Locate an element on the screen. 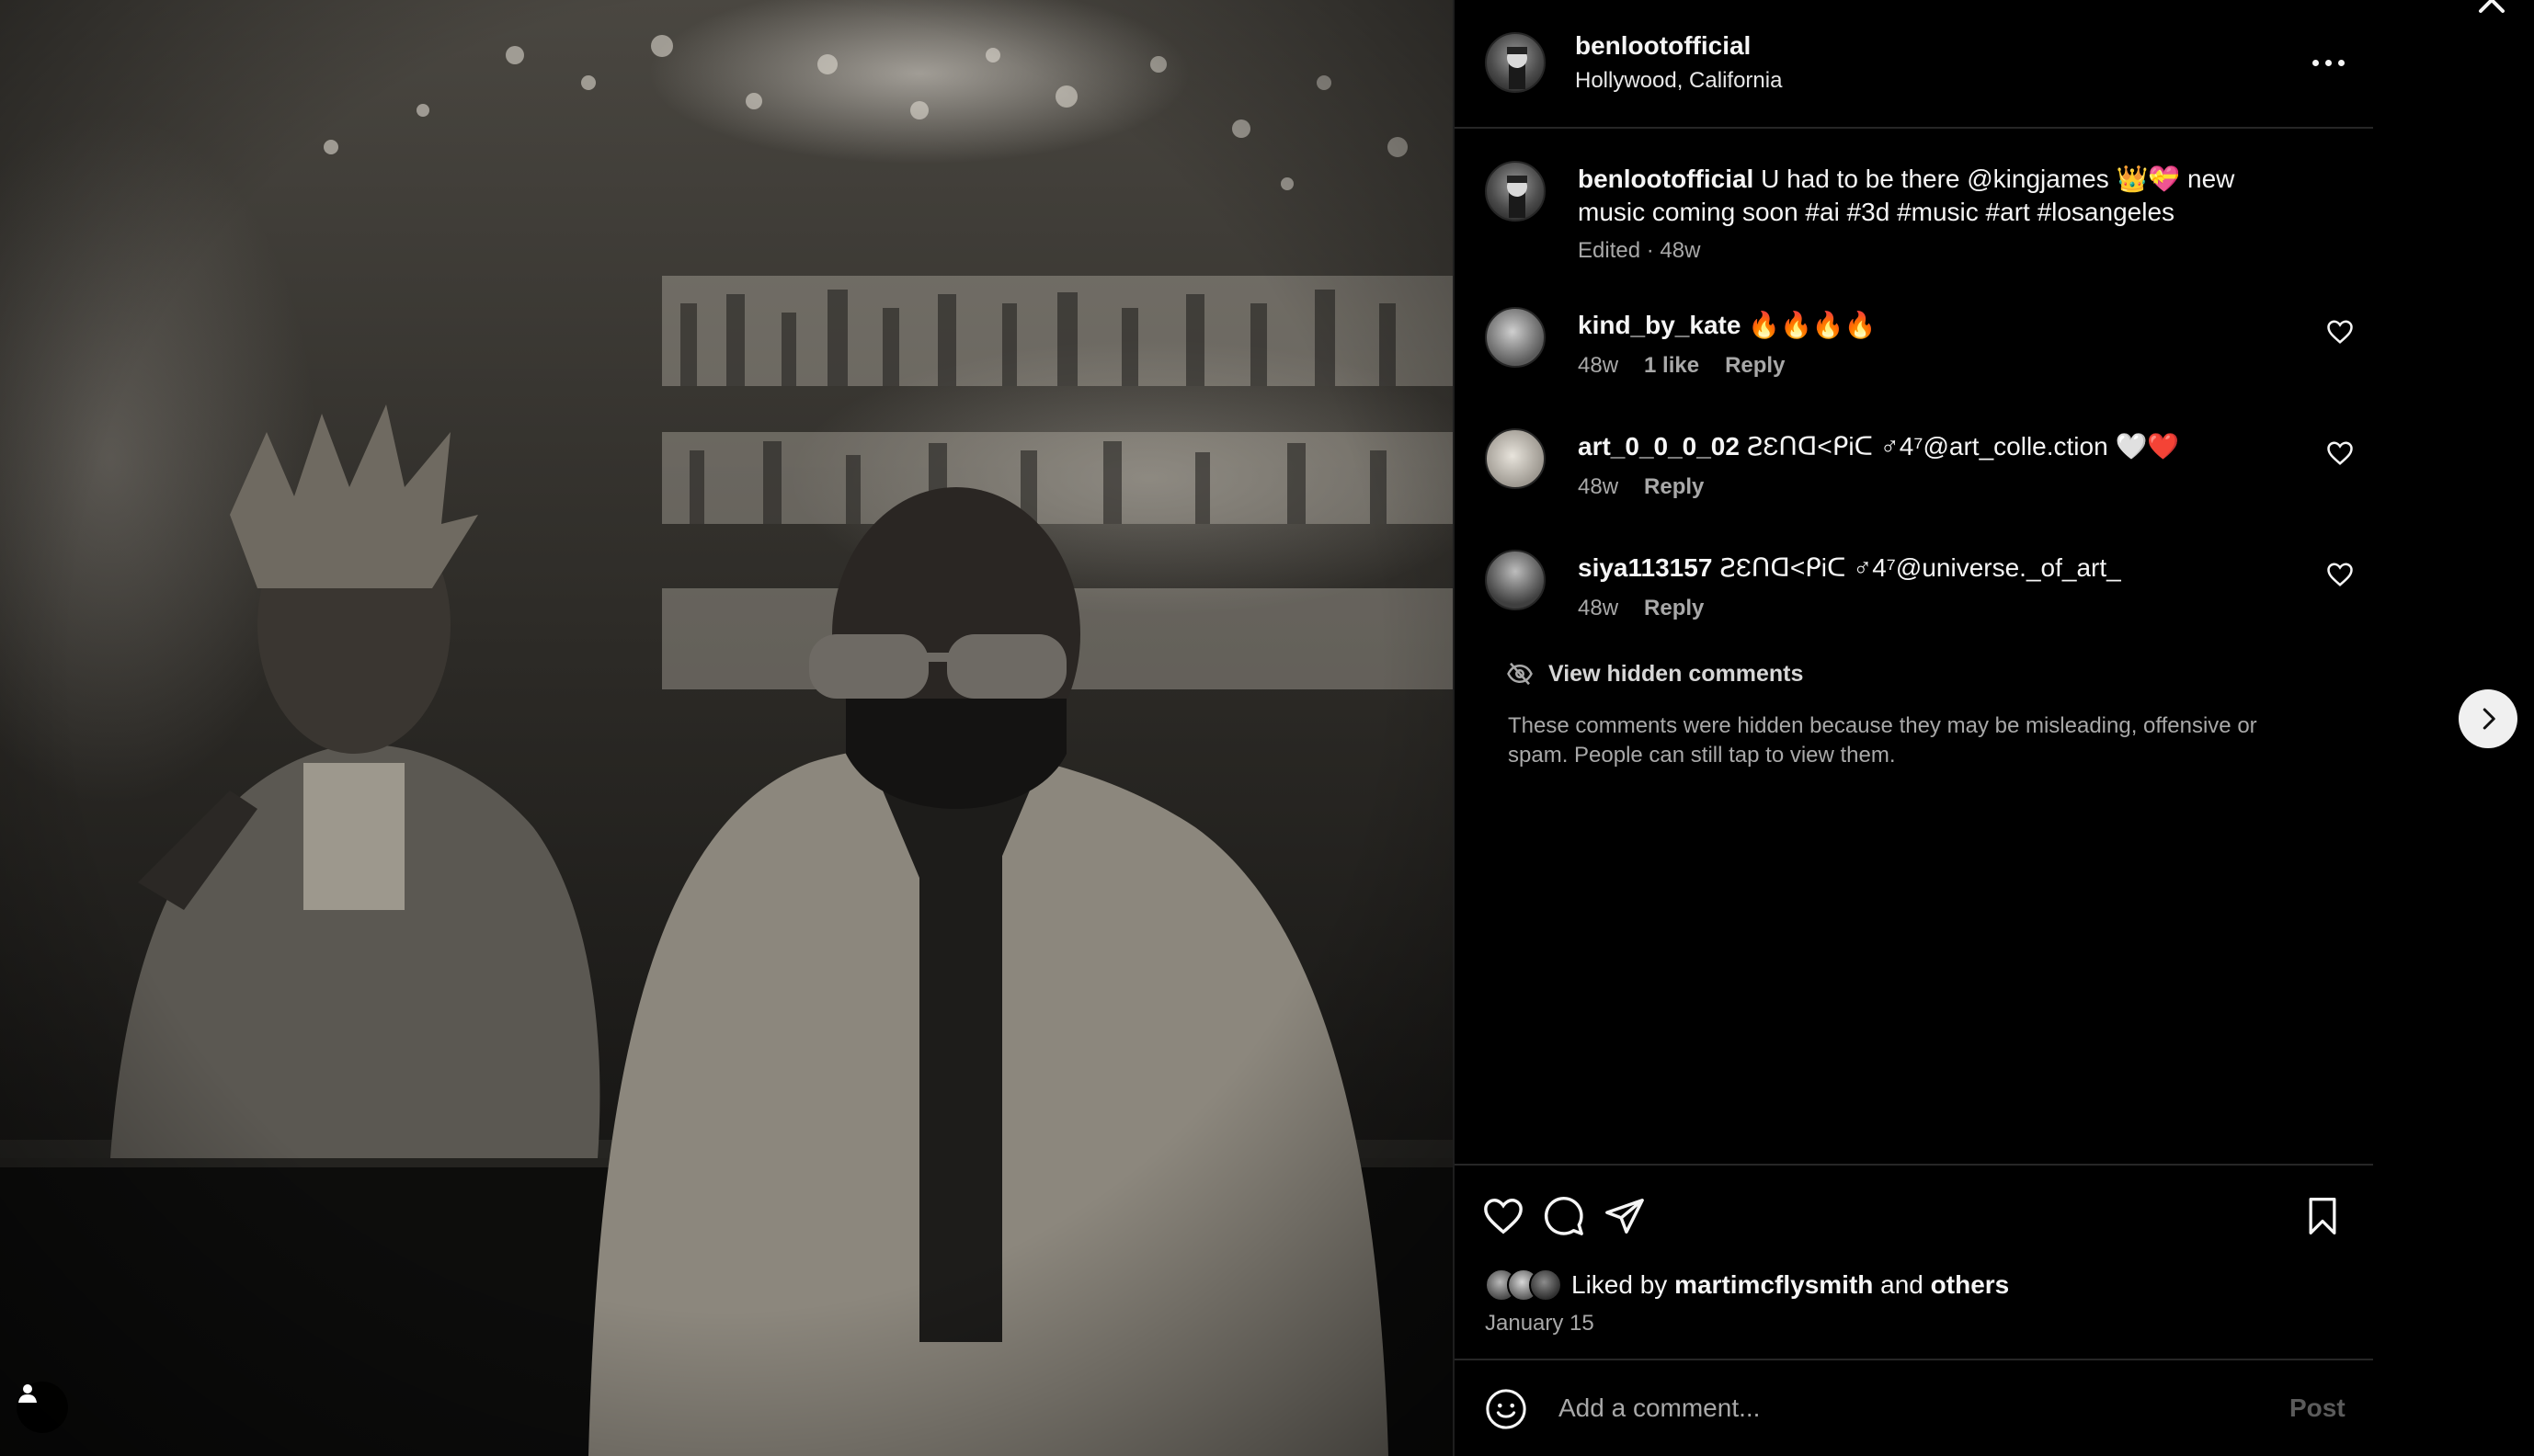 The image size is (2534, 1456). likes-summary: Liked by martimcflysmith and others is located at coordinates (1747, 1285).